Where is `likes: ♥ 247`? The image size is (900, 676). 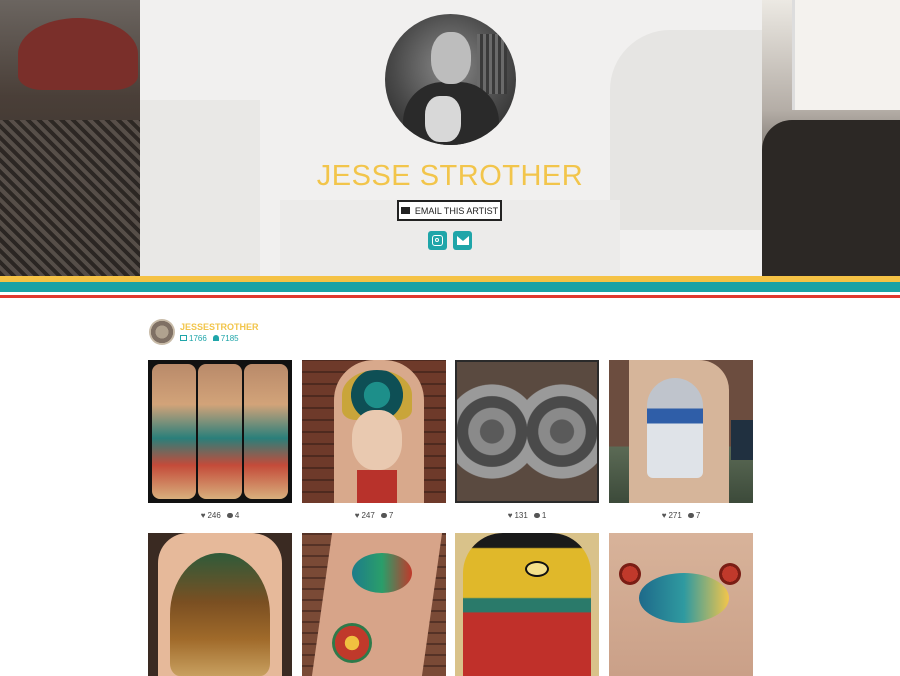
likes: ♥ 247 is located at coordinates (365, 515).